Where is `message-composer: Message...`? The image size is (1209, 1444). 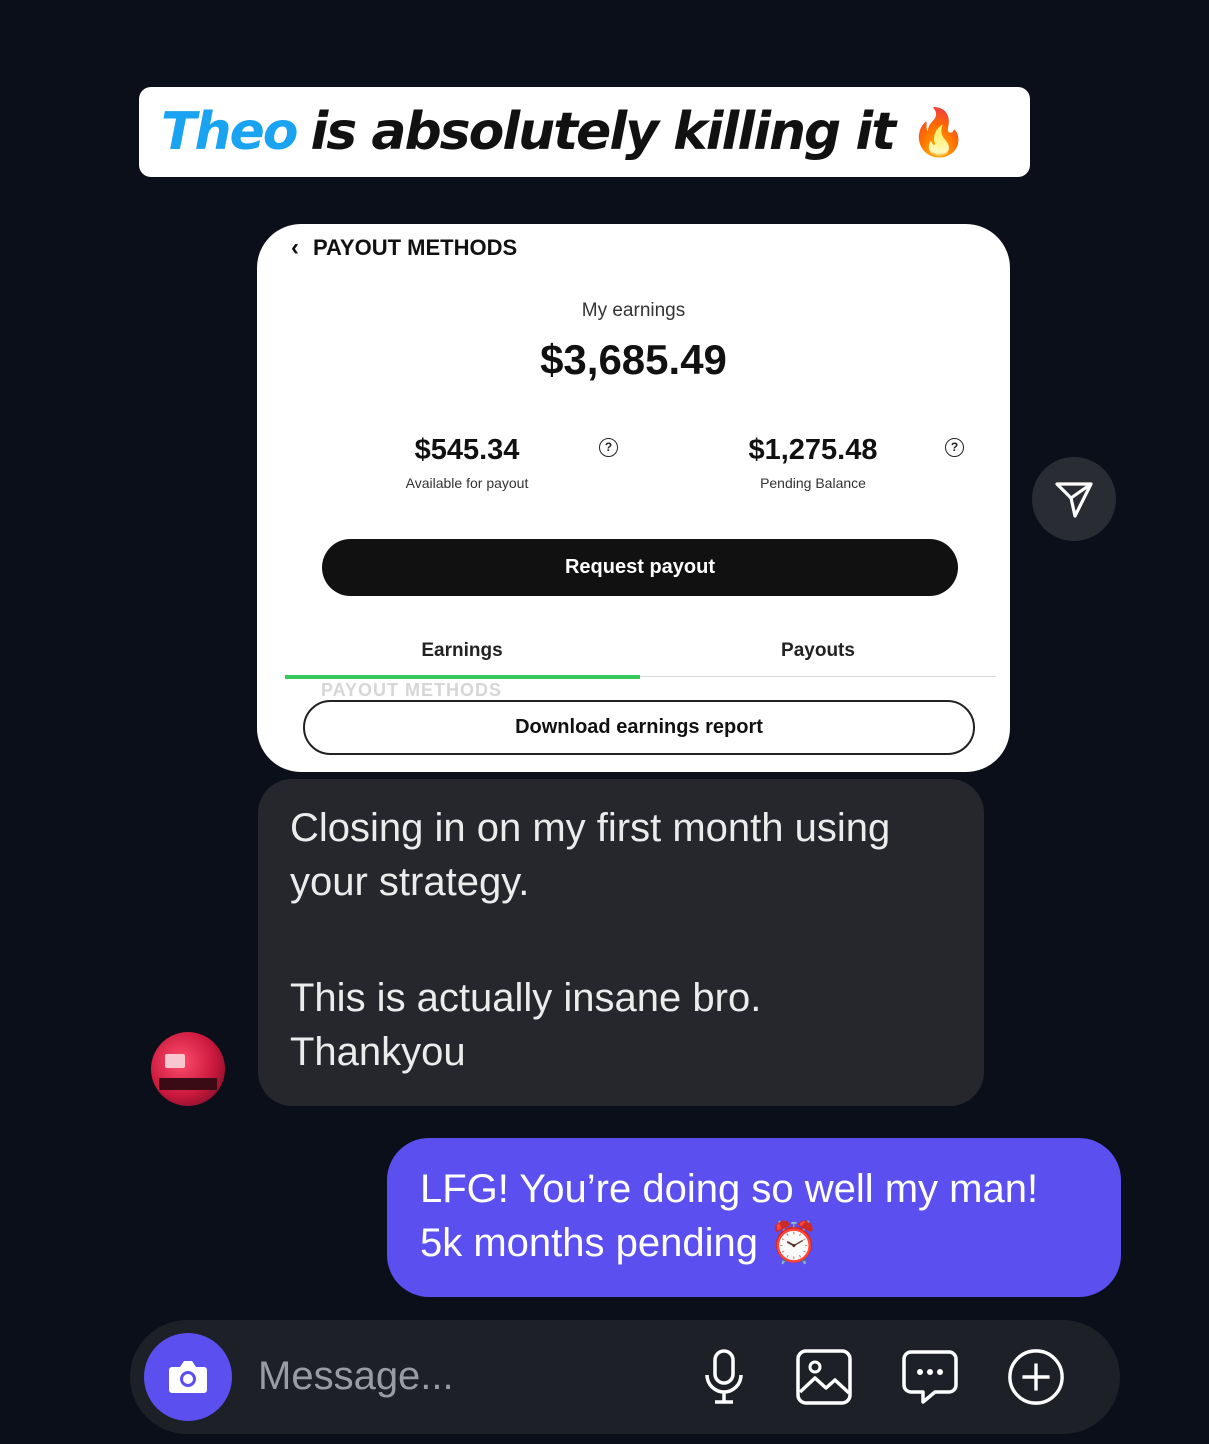
message-composer: Message... is located at coordinates (625, 1377).